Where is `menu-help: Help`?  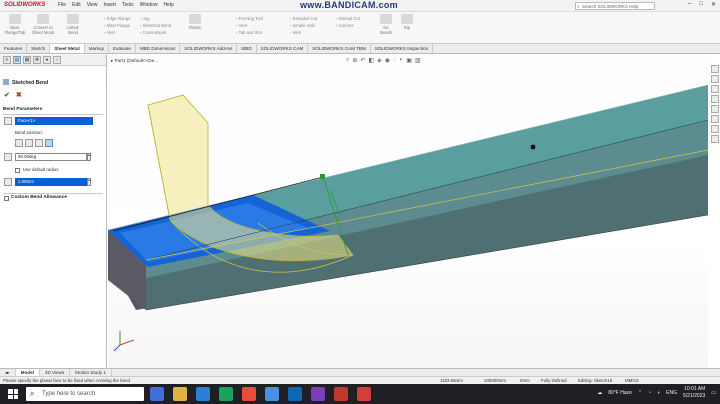
menu-help: Help is located at coordinates (168, 5).